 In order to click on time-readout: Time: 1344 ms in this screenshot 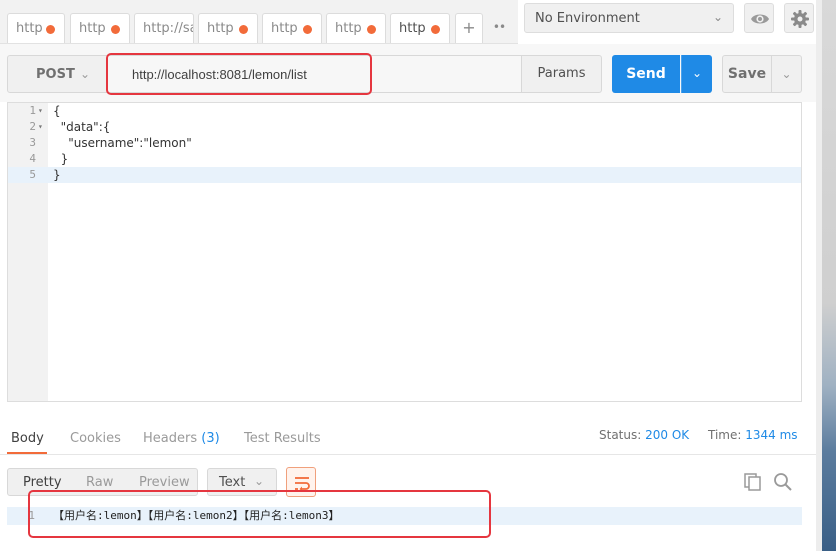, I will do `click(753, 435)`.